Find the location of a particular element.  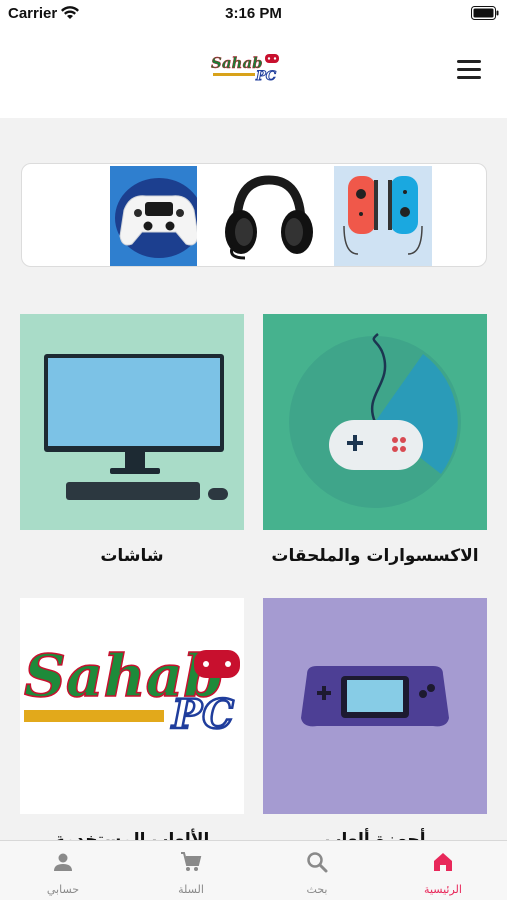

bottom-nav: الرئيسية بحث السلة حسابي is located at coordinates (253, 870).